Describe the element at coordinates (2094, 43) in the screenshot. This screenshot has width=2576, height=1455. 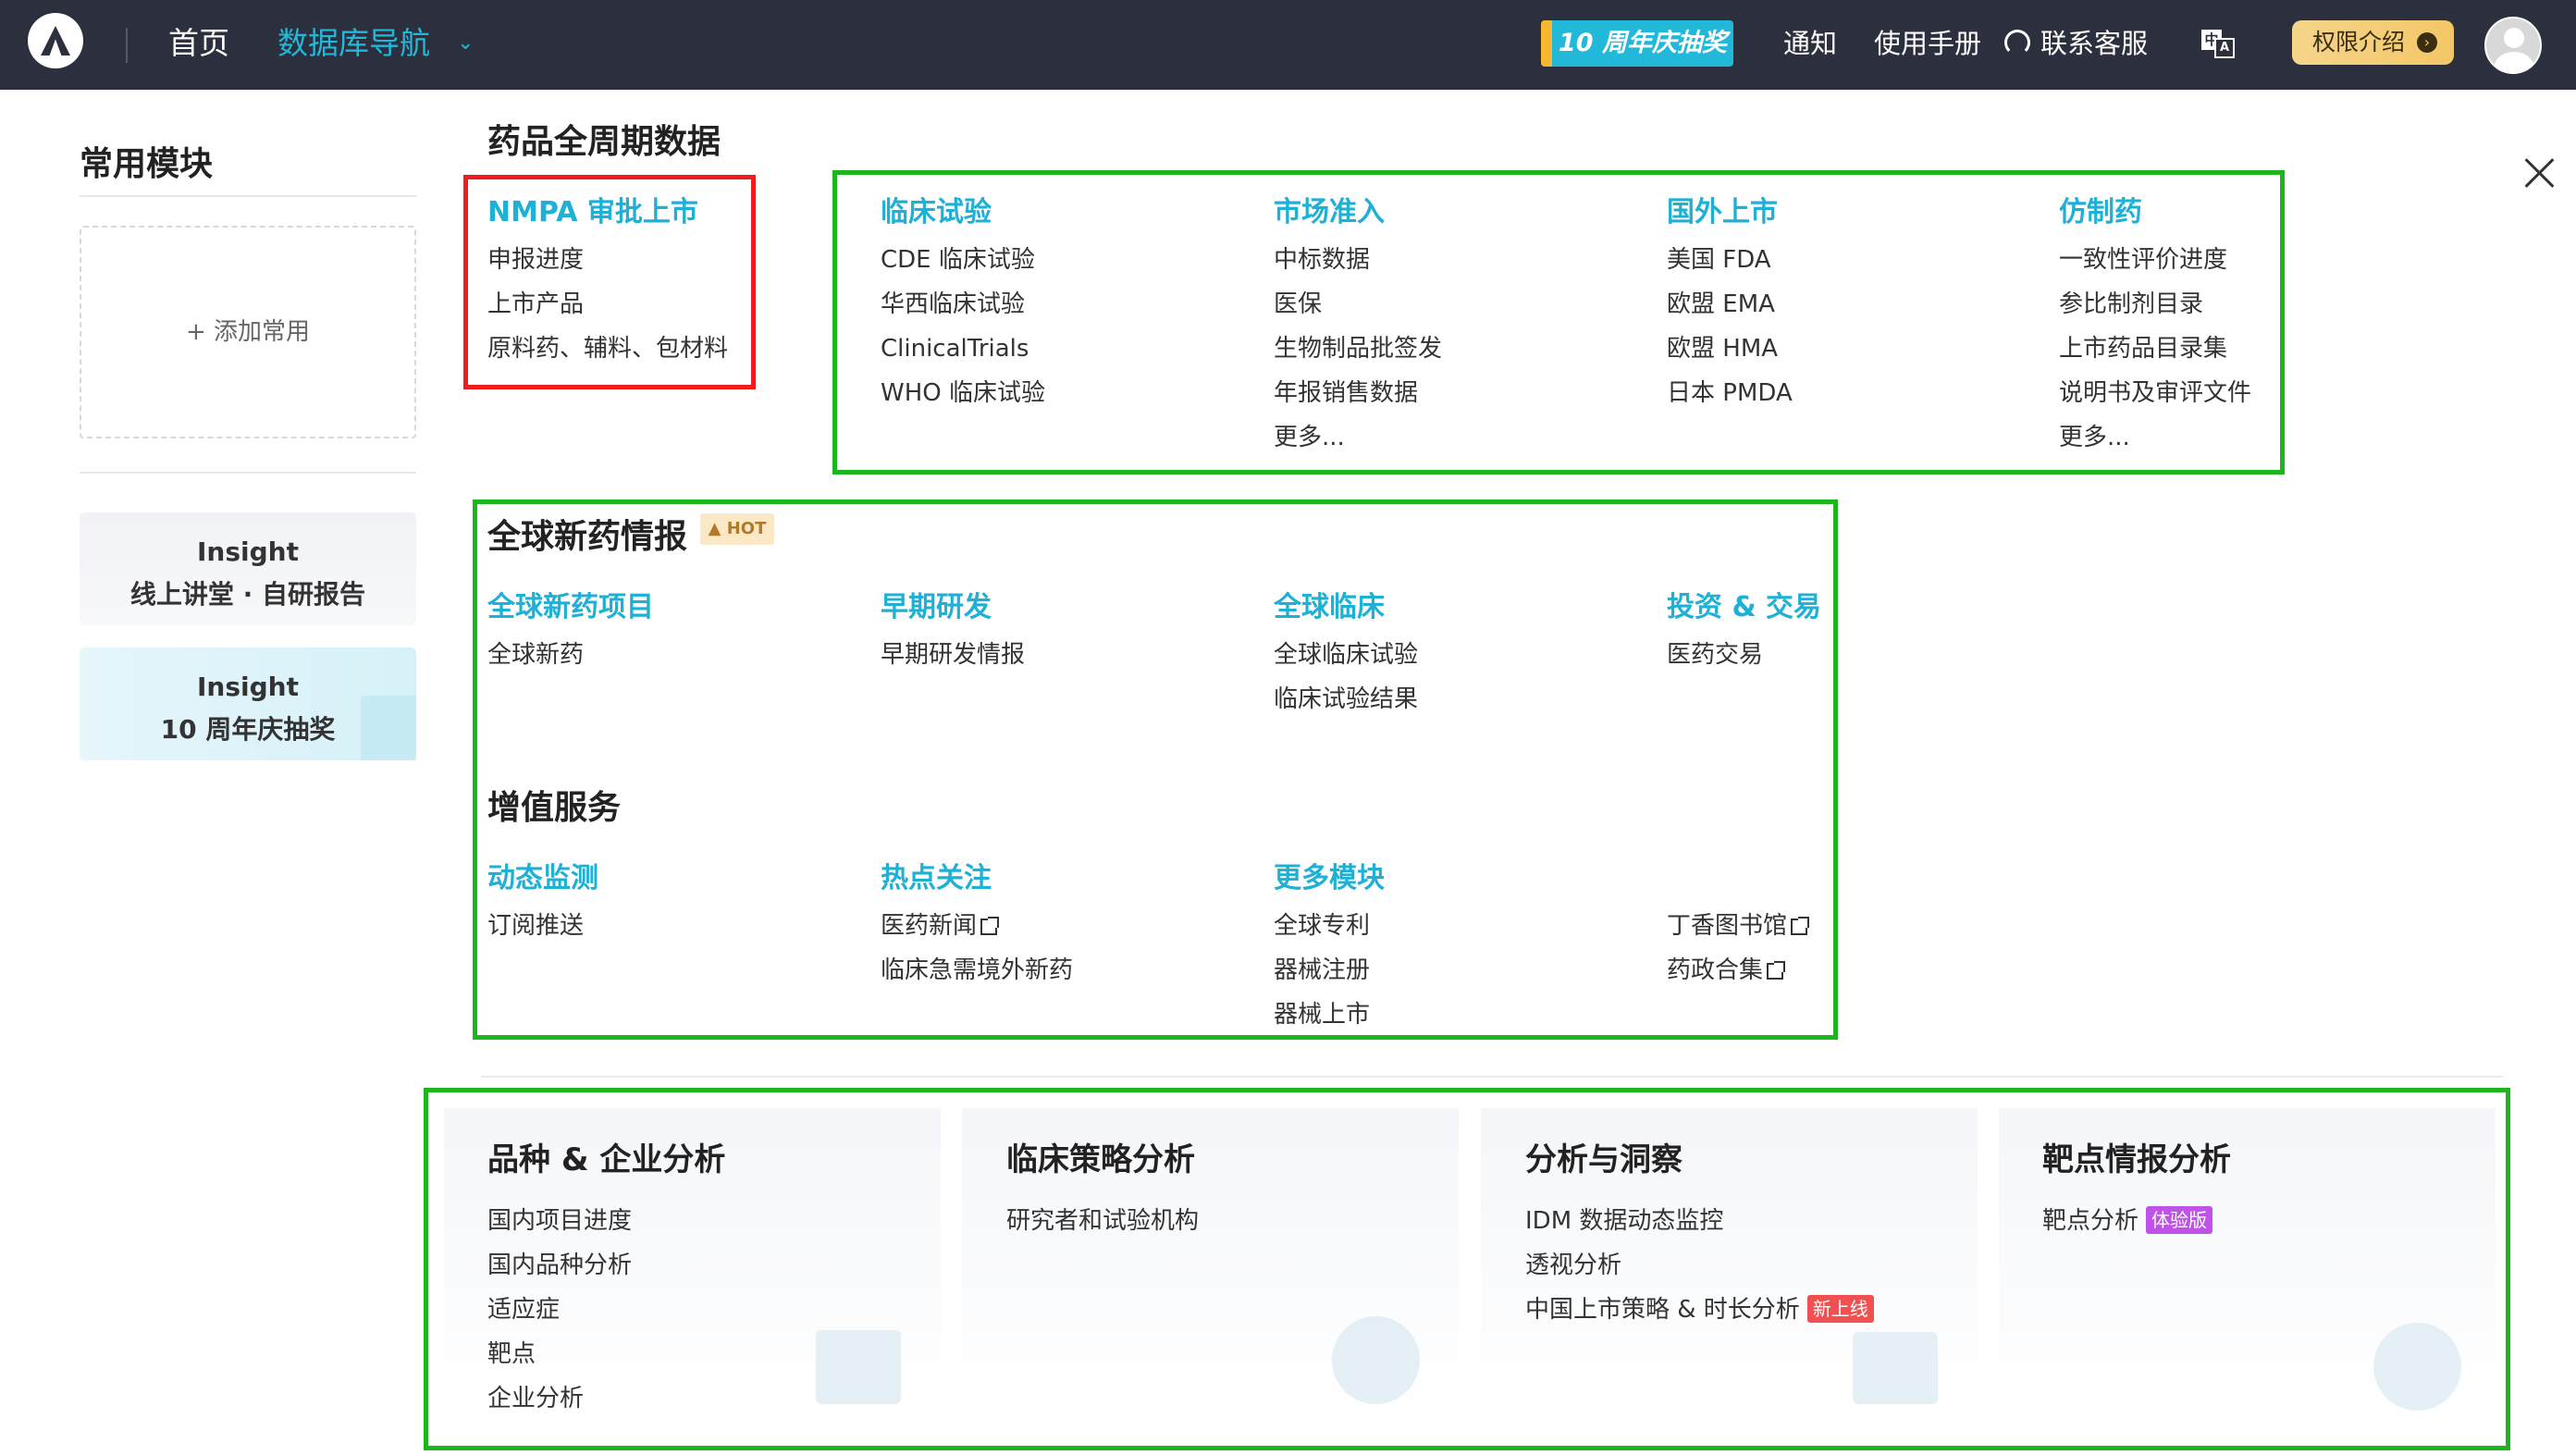
I see `service-link: 联系客服` at that location.